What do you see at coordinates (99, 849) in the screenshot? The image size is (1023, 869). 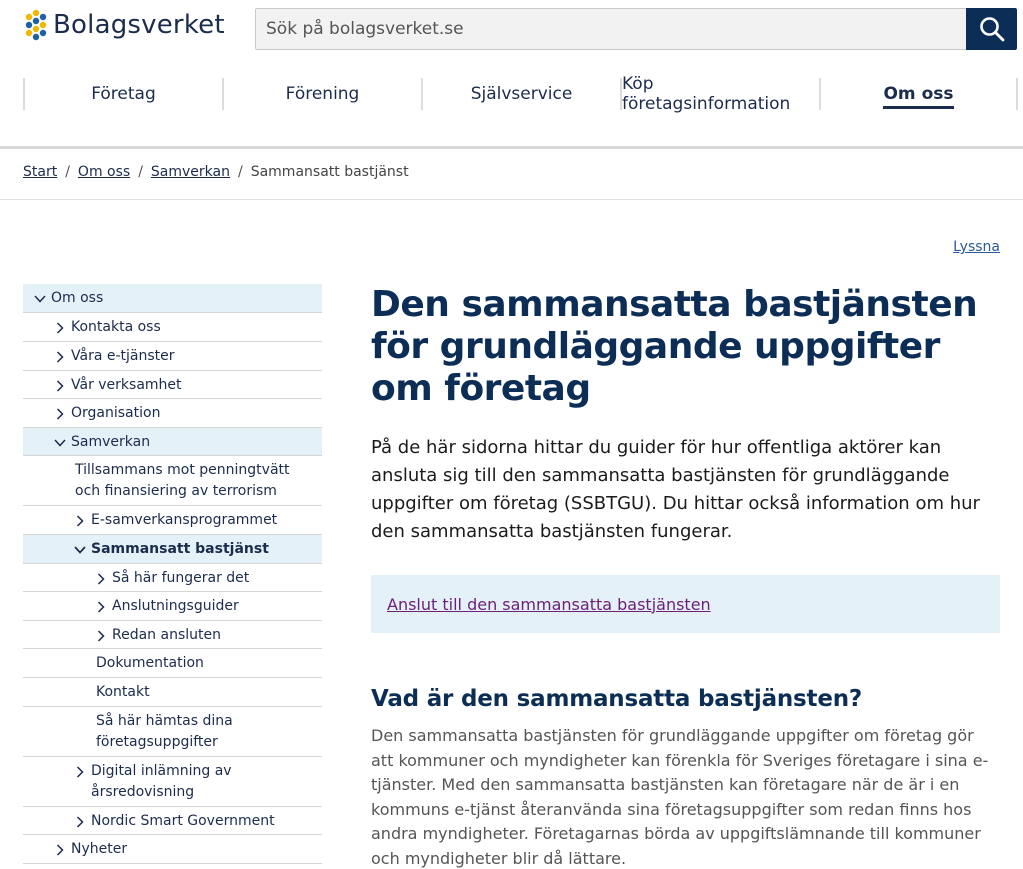 I see `sidenav-item-label: Nyheter` at bounding box center [99, 849].